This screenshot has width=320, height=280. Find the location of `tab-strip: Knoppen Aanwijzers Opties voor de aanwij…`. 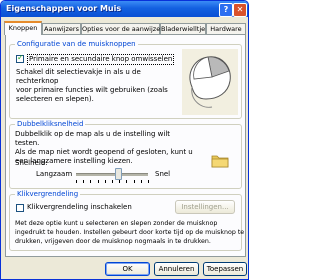

tab-strip: Knoppen Aanwijzers Opties voor de aanwij… is located at coordinates (126, 28).